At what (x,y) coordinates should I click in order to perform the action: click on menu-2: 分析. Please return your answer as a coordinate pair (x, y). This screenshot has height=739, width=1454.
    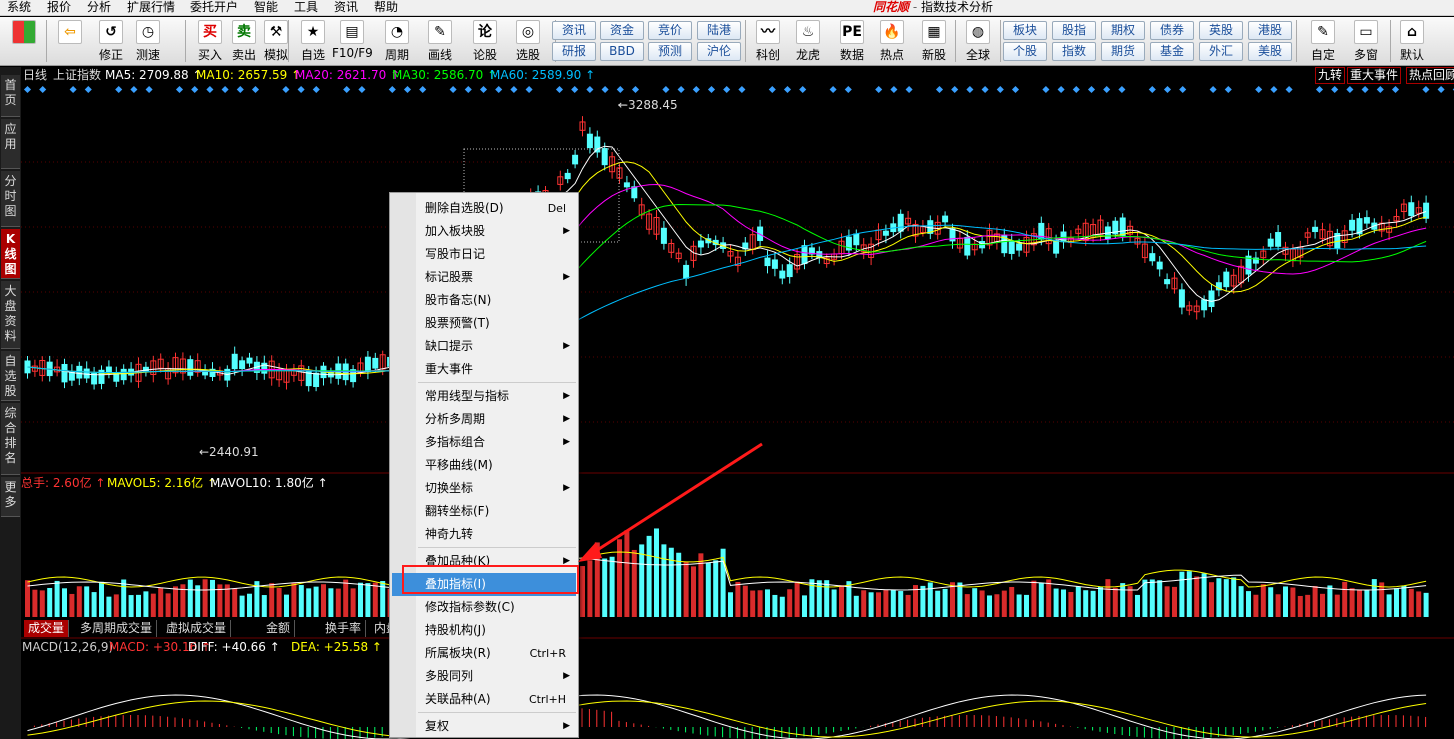
    Looking at the image, I should click on (99, 8).